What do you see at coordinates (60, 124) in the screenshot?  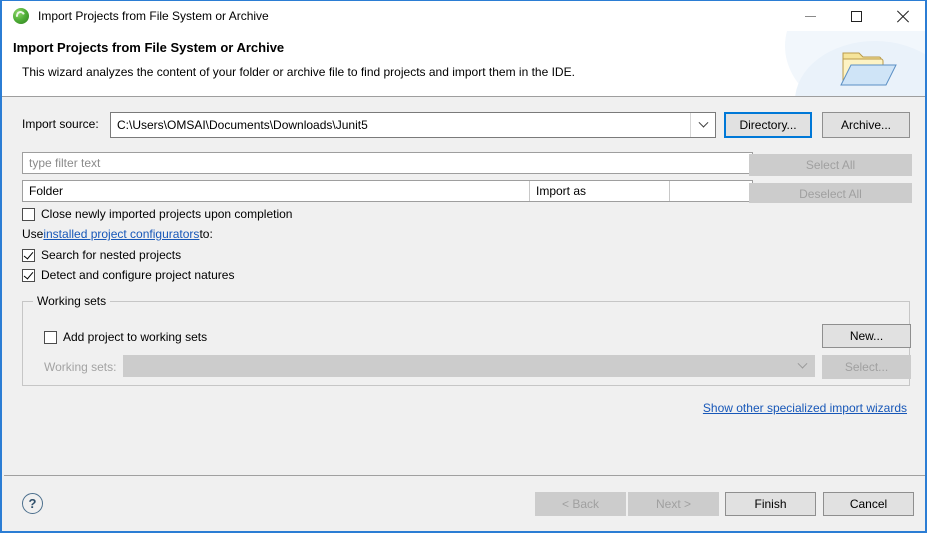 I see `import-source-label: Import source:` at bounding box center [60, 124].